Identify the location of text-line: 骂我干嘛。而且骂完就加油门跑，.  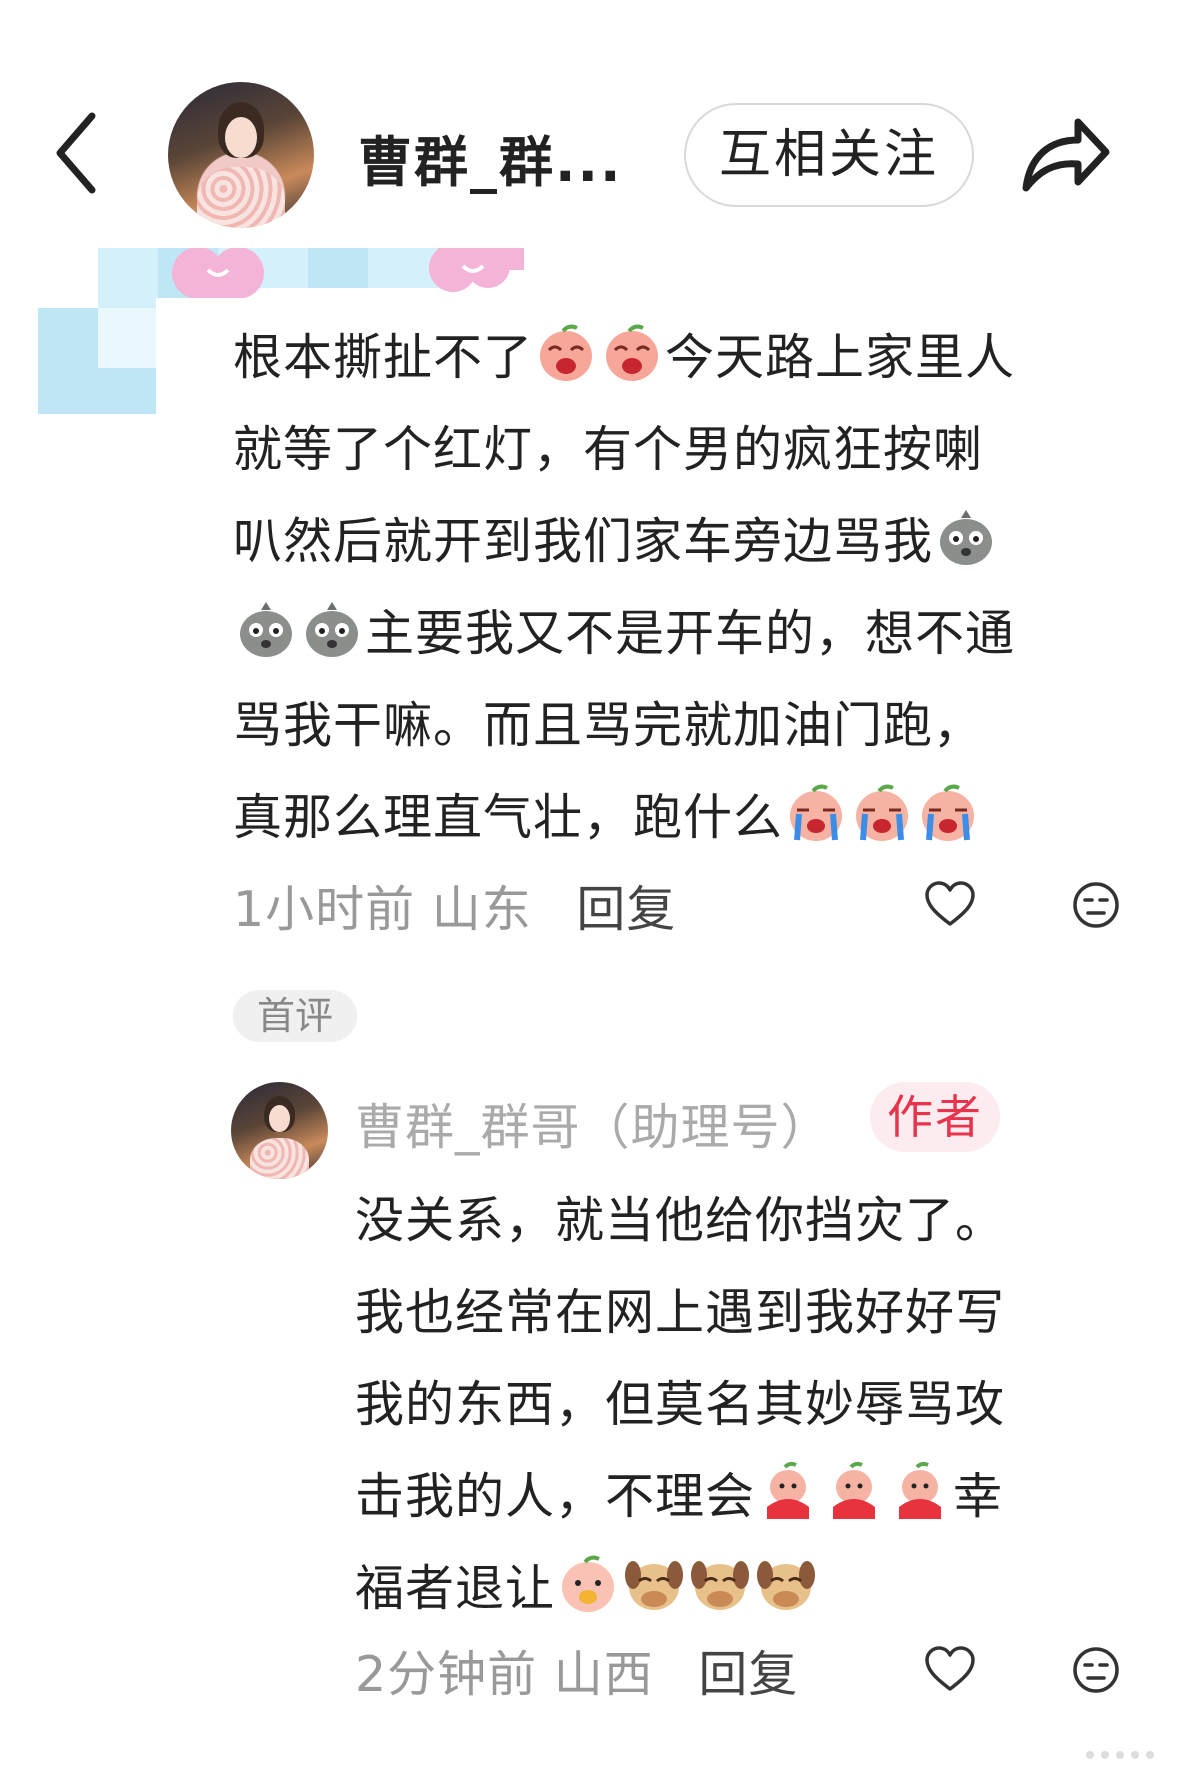
(683, 726).